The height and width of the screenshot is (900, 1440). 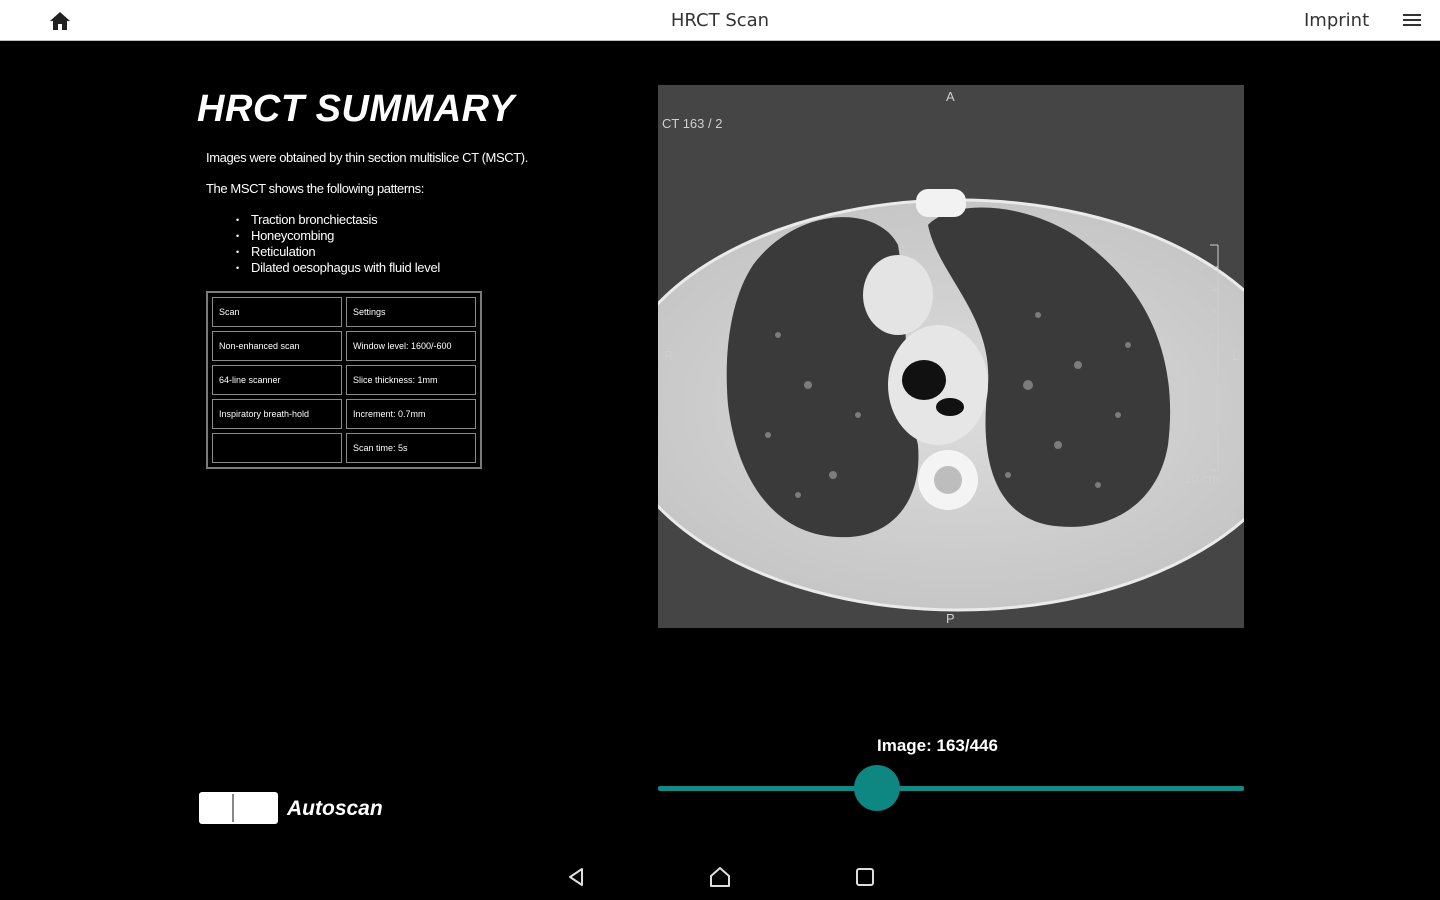 What do you see at coordinates (277, 380) in the screenshot?
I see `table-cell: 64-line scanner` at bounding box center [277, 380].